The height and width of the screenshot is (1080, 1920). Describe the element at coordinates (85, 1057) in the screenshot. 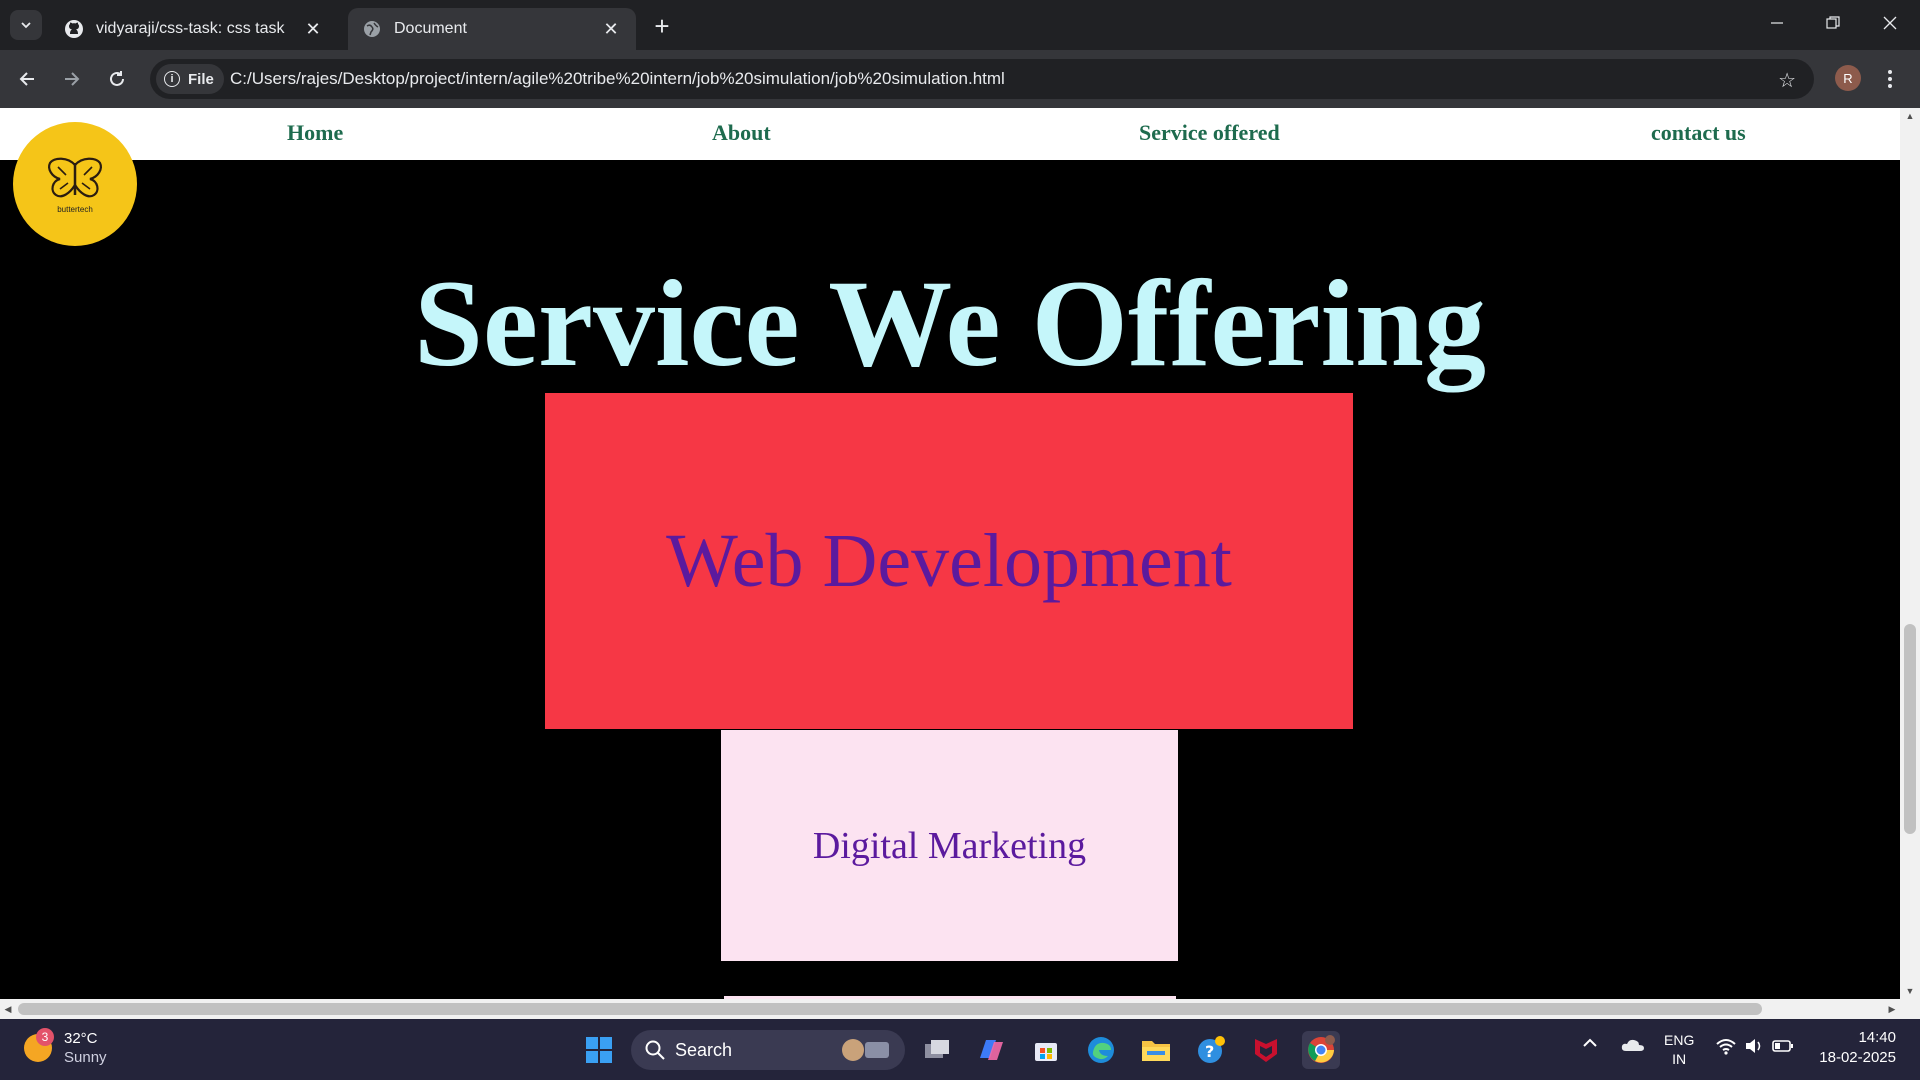

I see `weather-condition: Sunny` at that location.